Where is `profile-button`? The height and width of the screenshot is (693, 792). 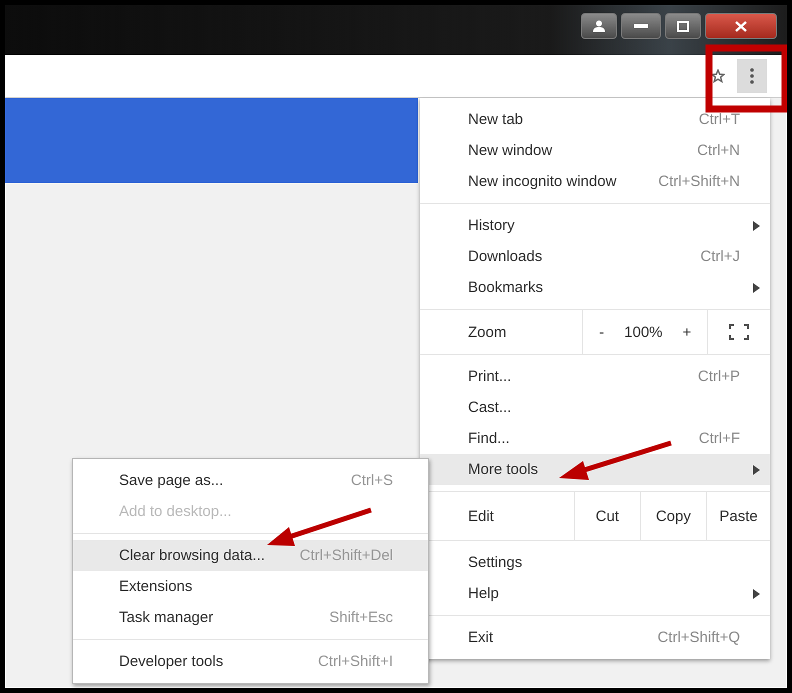
profile-button is located at coordinates (599, 26).